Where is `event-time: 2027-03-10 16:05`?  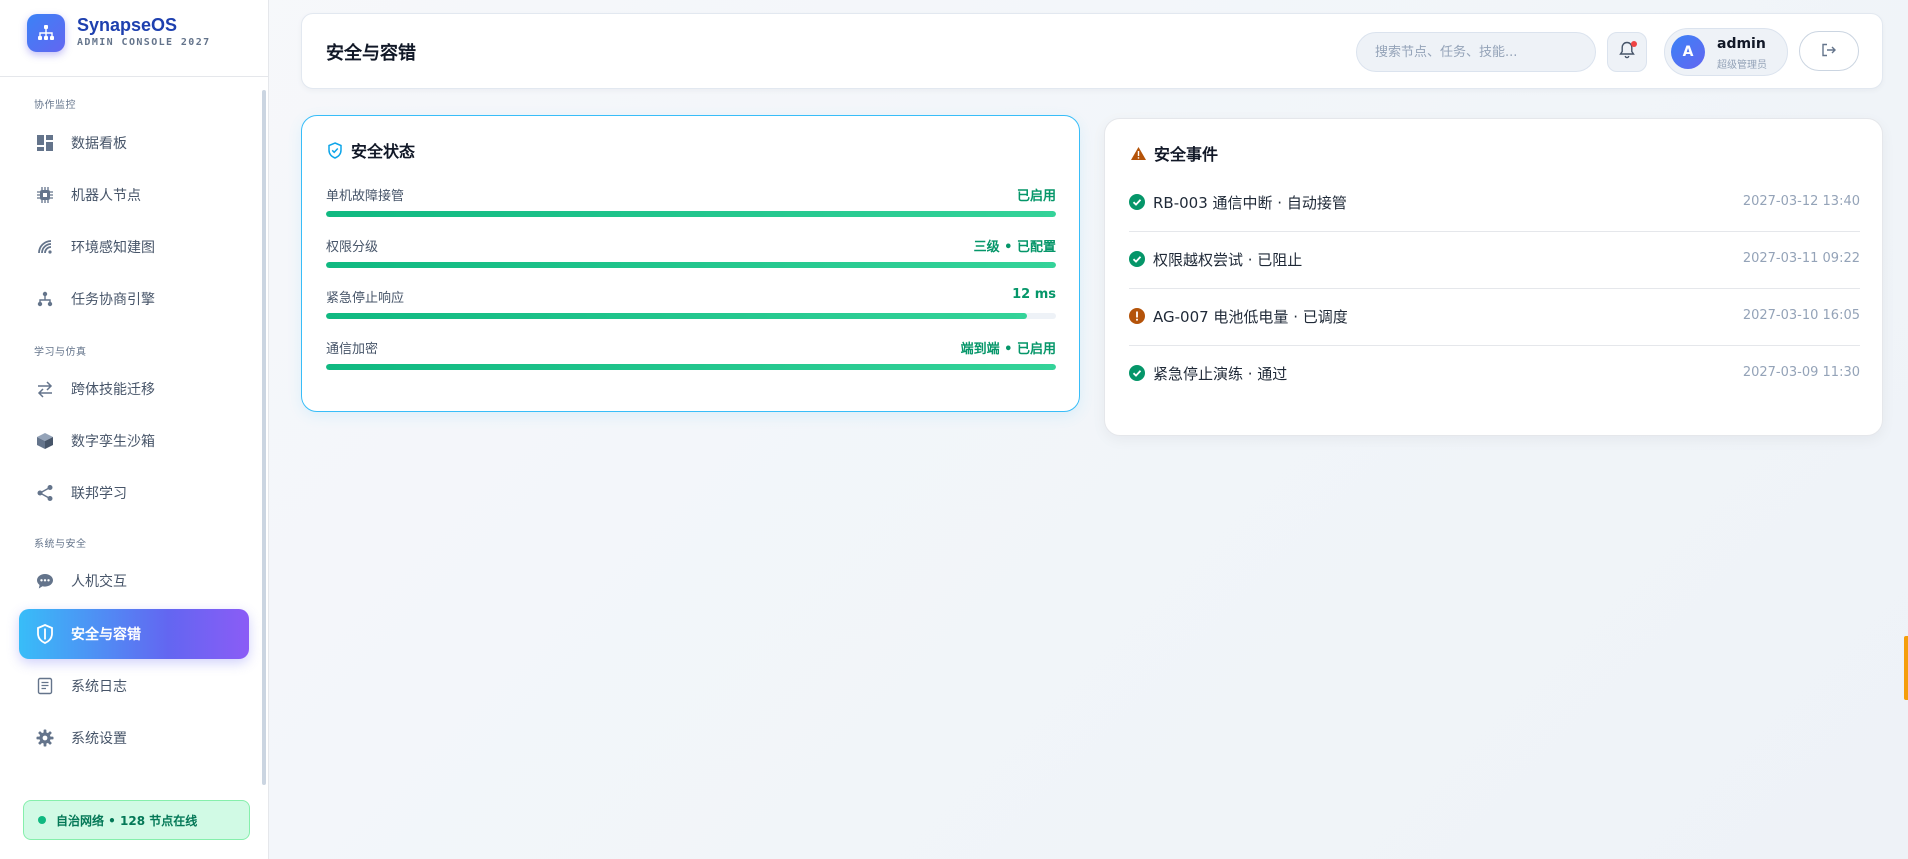
event-time: 2027-03-10 16:05 is located at coordinates (1801, 315).